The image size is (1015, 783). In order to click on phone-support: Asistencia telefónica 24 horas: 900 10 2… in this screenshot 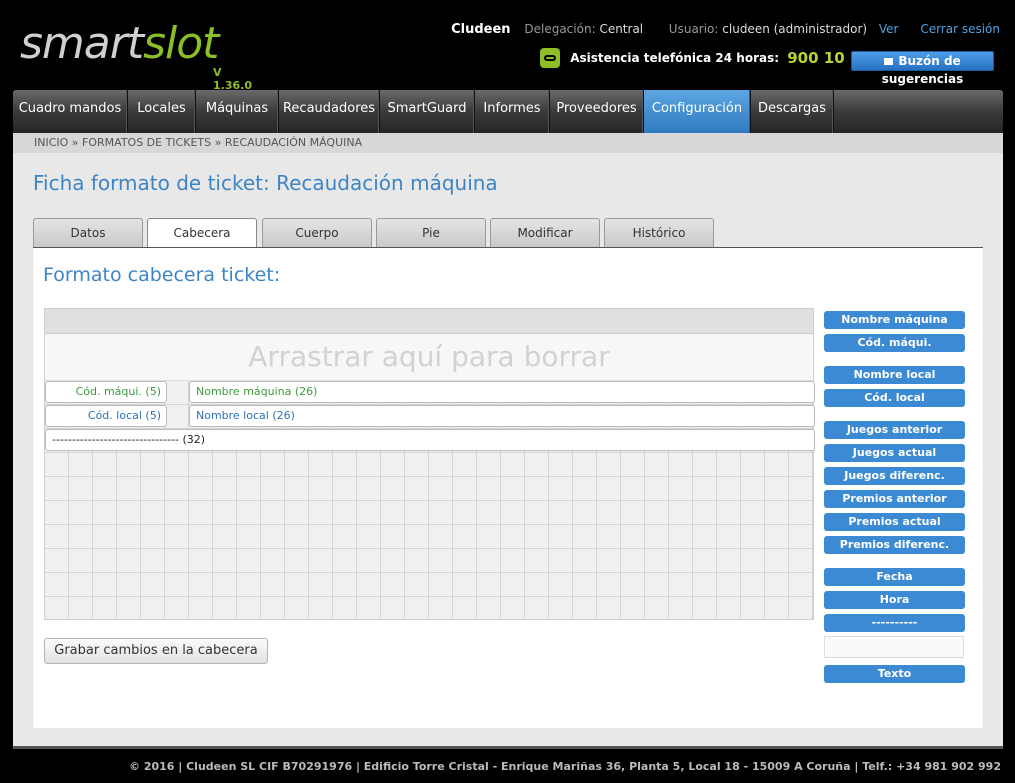, I will do `click(718, 59)`.